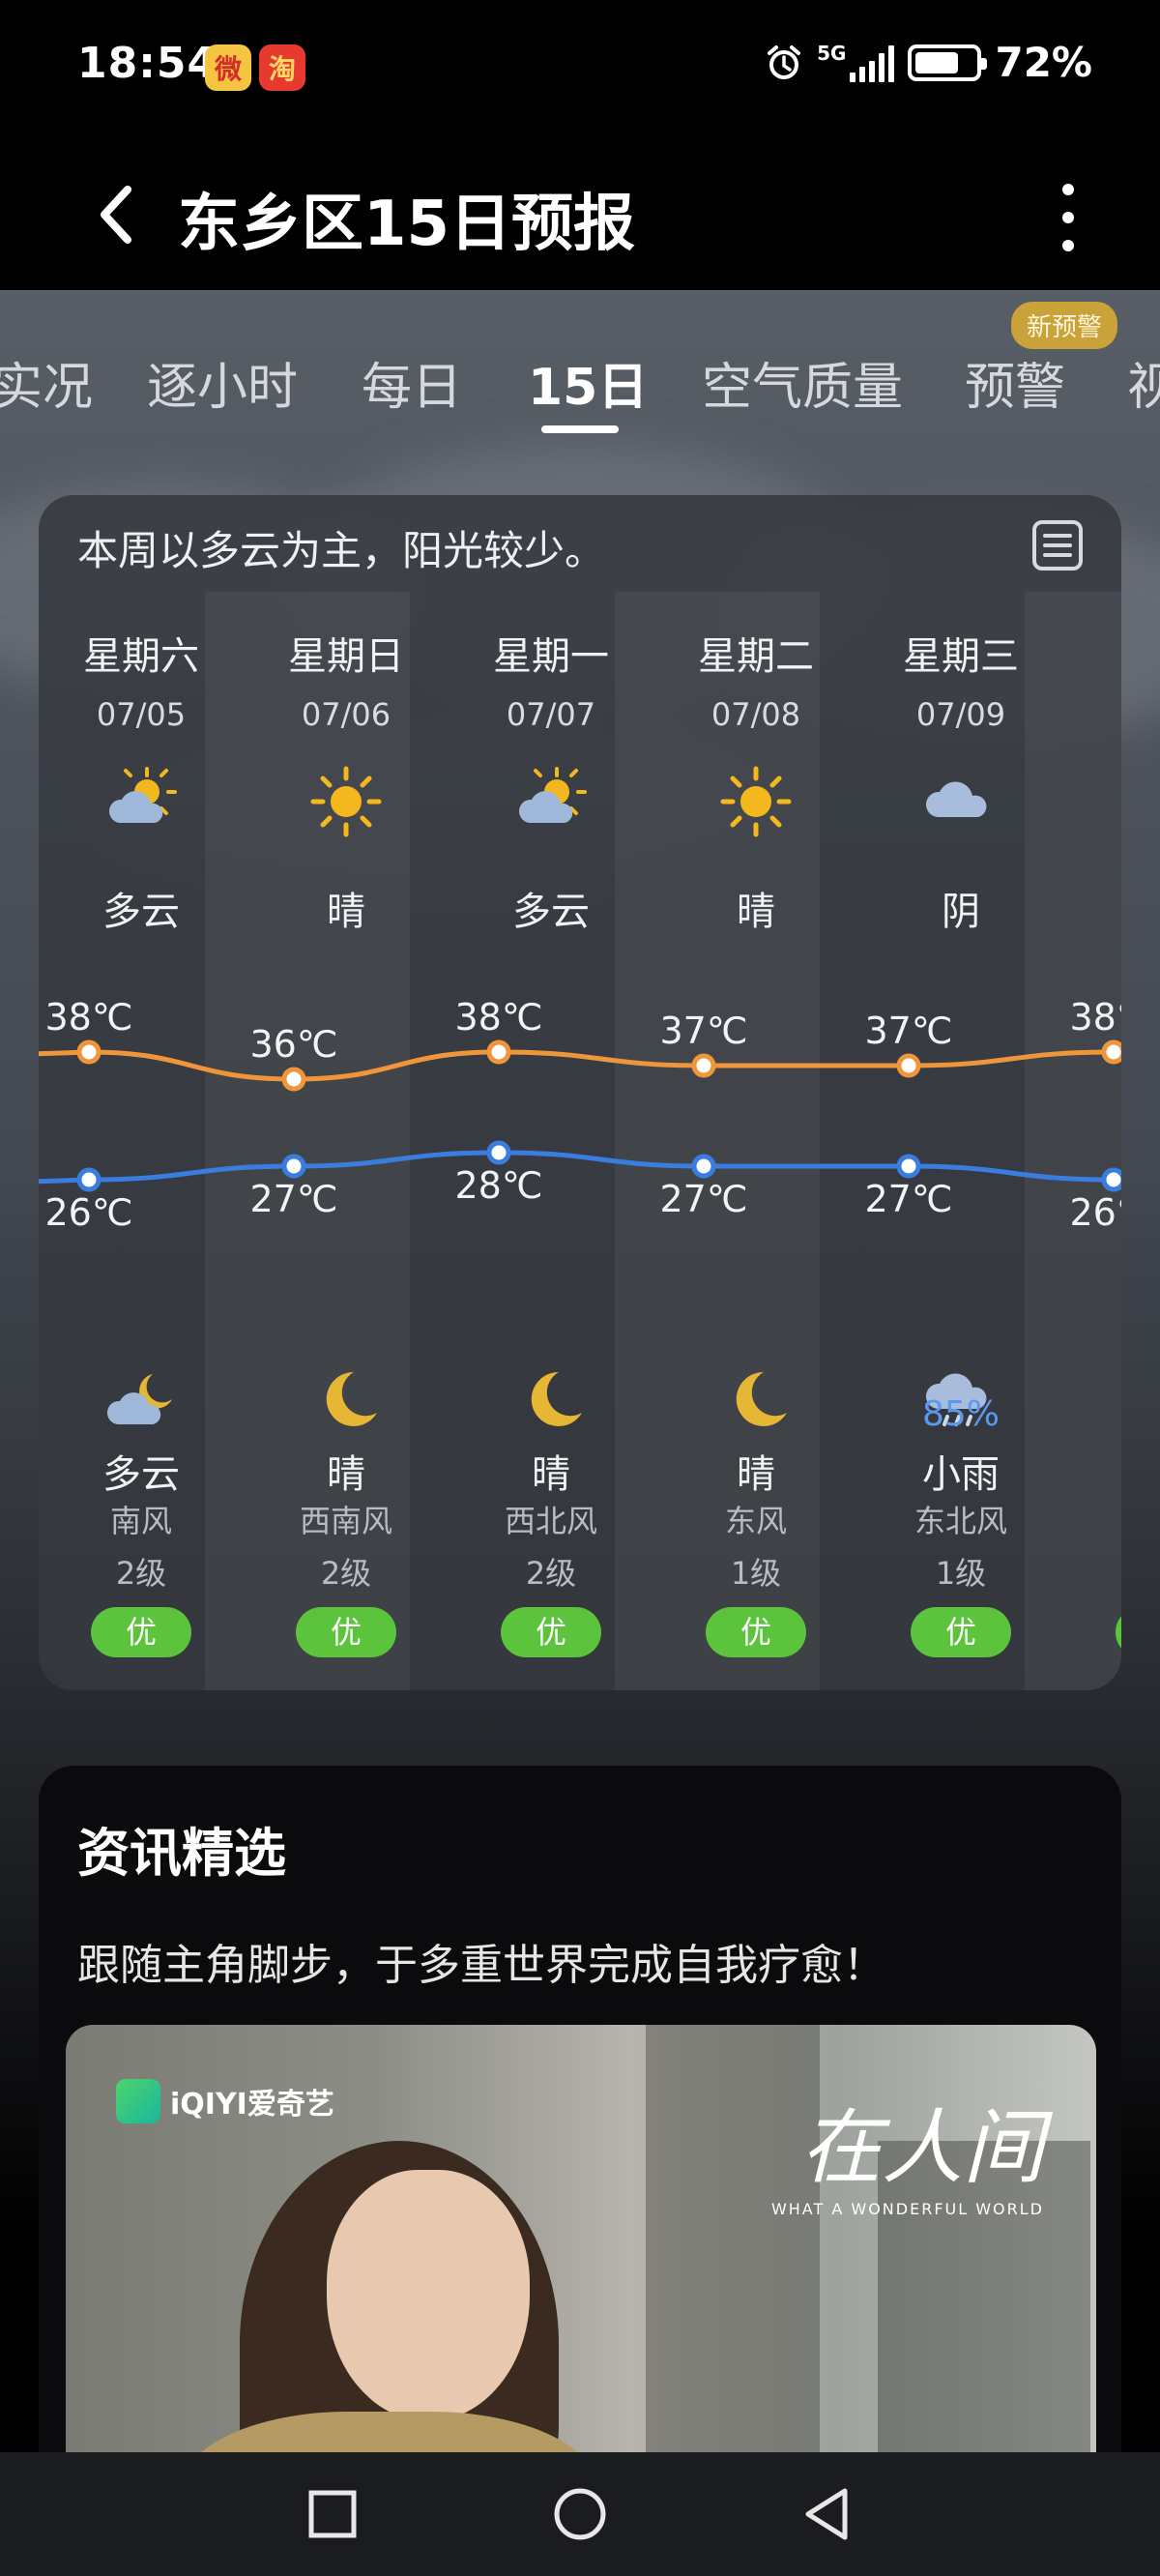  What do you see at coordinates (1092, 1092) in the screenshot?
I see `forecast-day-column: 星期 07/ 阴 85 小 东北 1 优` at bounding box center [1092, 1092].